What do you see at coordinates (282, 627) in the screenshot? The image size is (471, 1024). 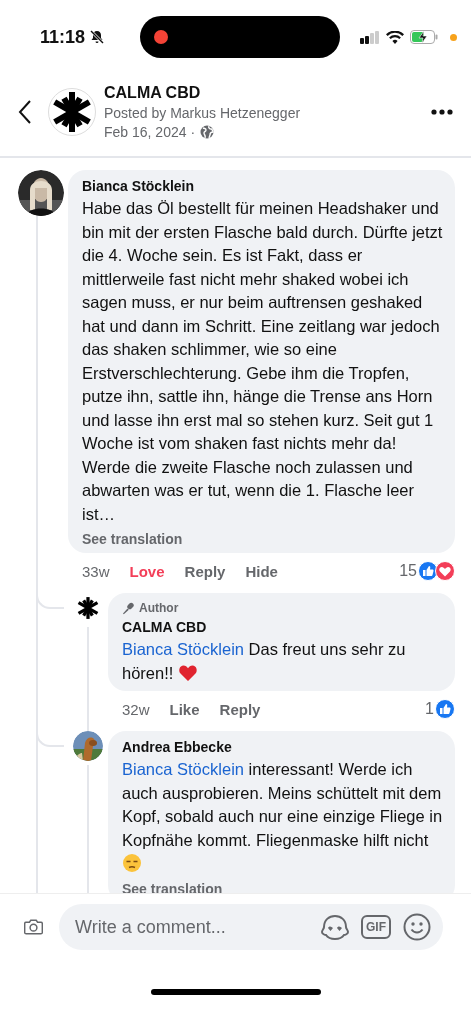 I see `comment-author: CALMA CBD` at bounding box center [282, 627].